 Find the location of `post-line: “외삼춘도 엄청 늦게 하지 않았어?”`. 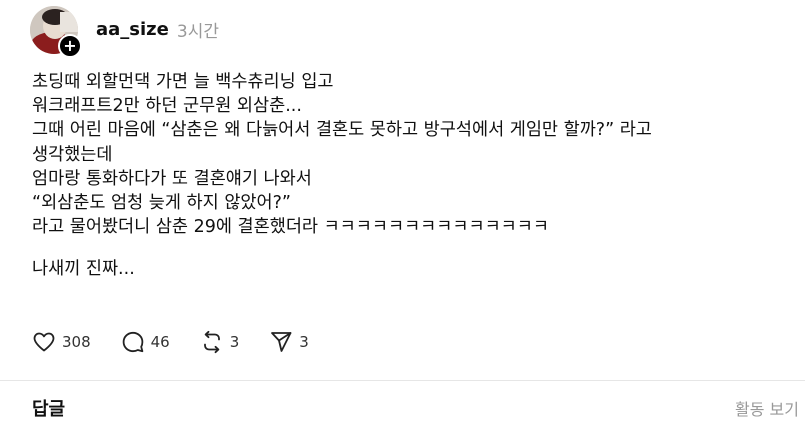

post-line: “외삼춘도 엄청 늦게 하지 않았어?” is located at coordinates (161, 203).